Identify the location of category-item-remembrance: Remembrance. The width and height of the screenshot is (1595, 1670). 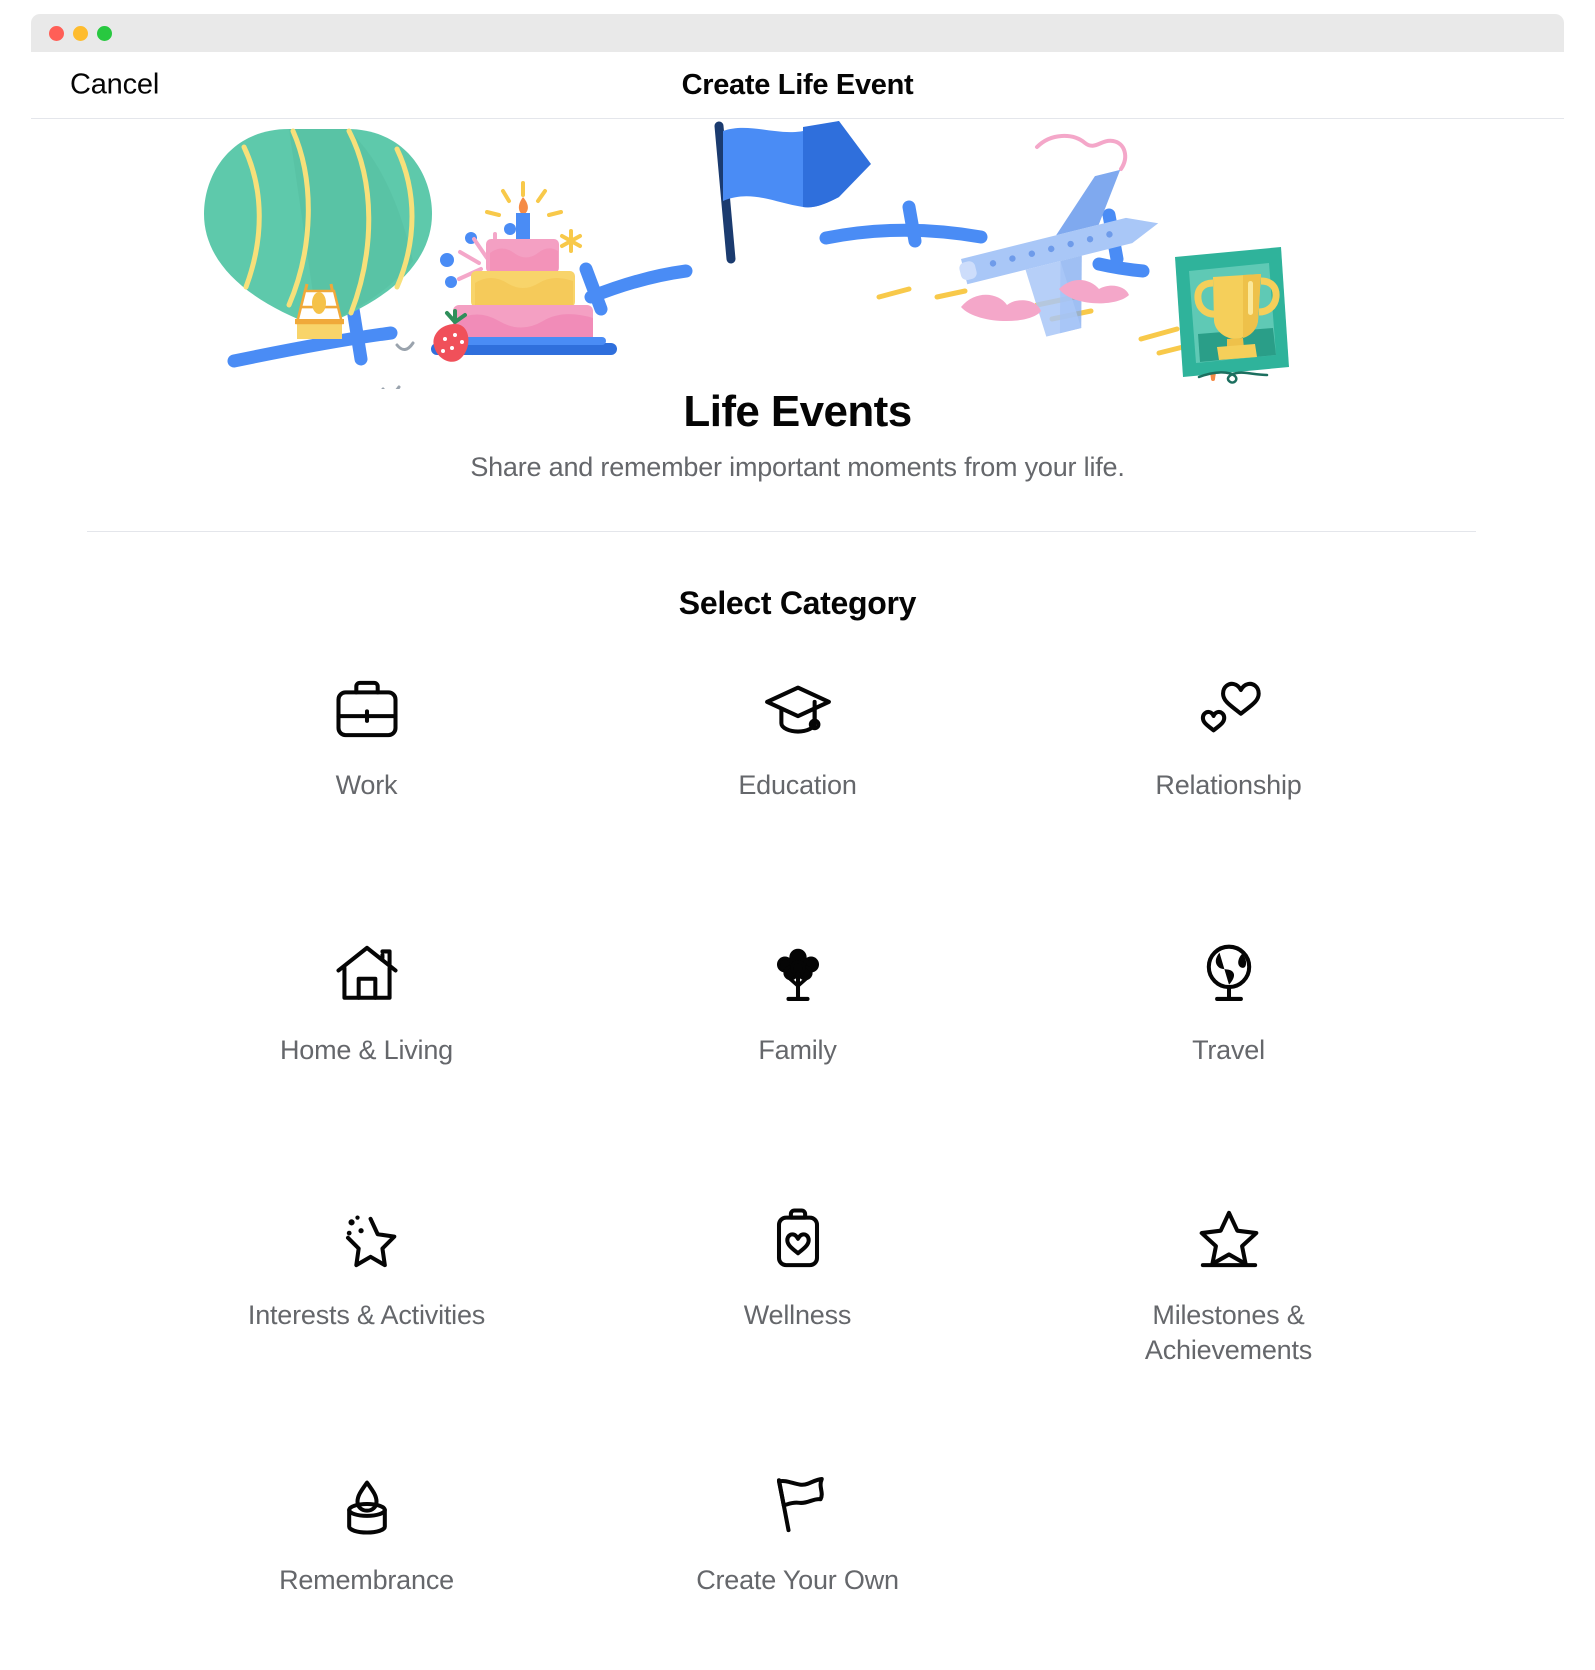
(366, 1565).